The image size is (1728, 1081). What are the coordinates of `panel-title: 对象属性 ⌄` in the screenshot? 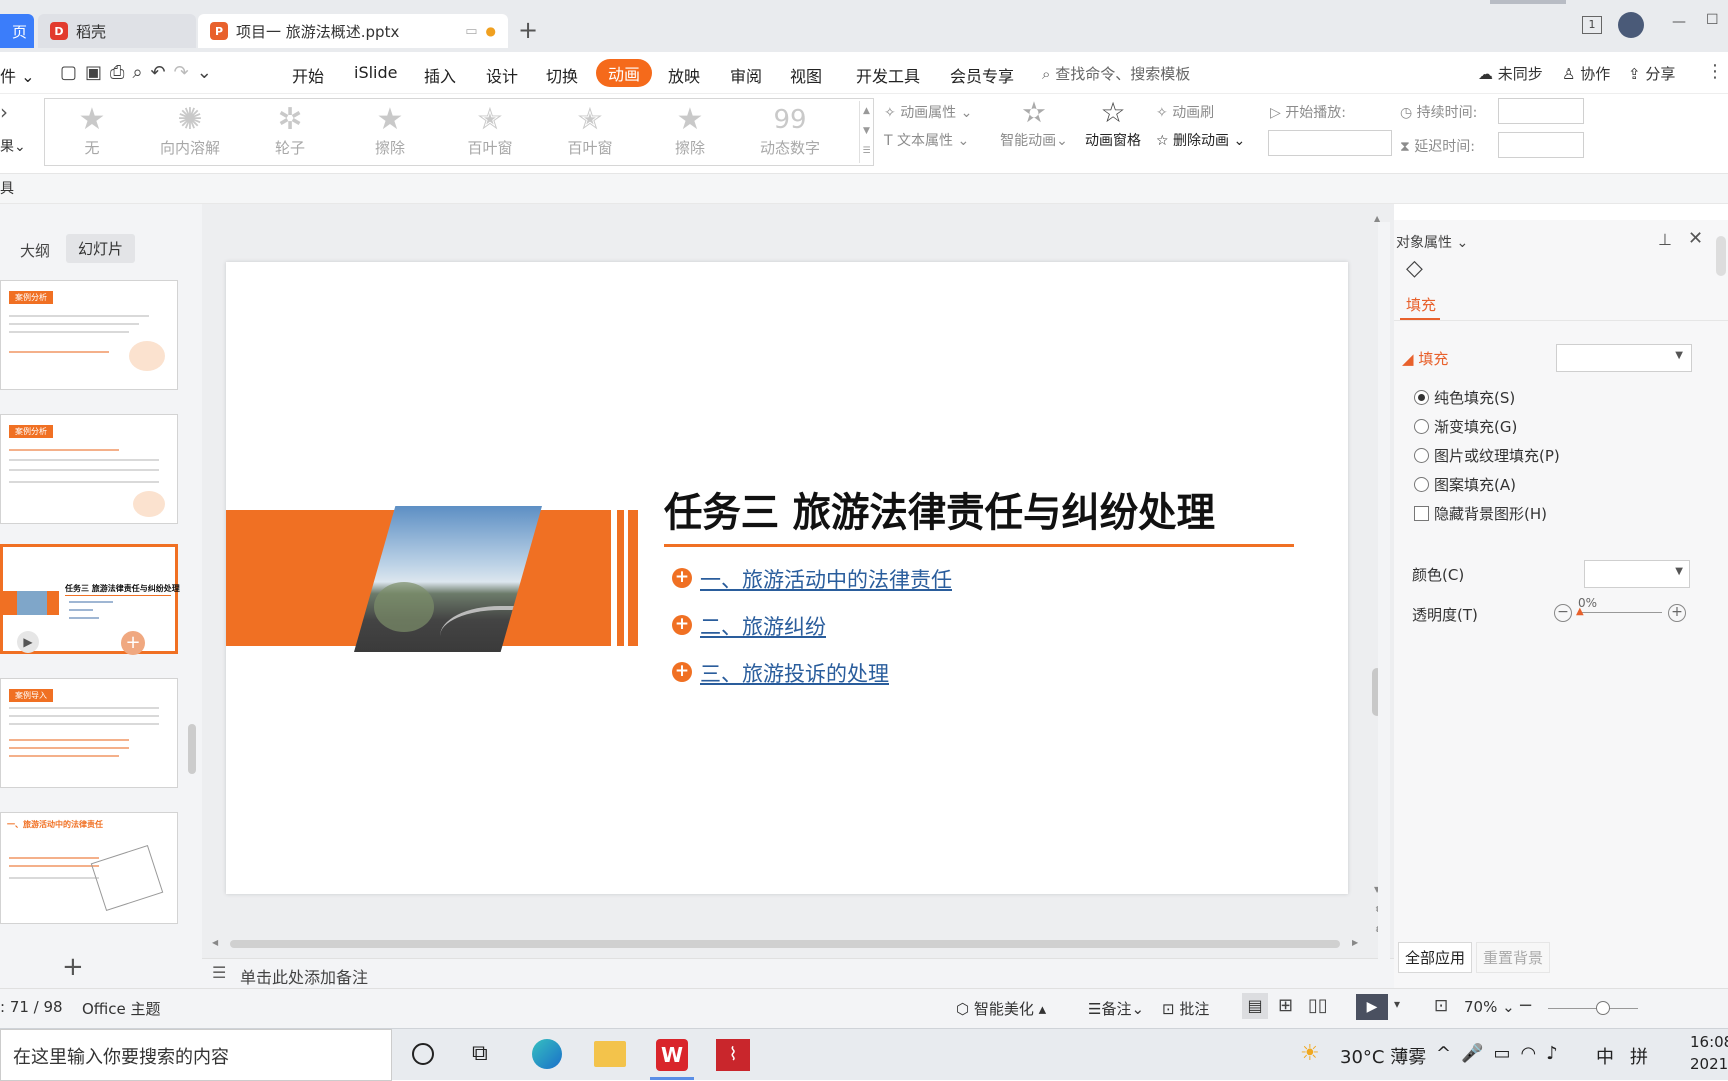 It's located at (1432, 242).